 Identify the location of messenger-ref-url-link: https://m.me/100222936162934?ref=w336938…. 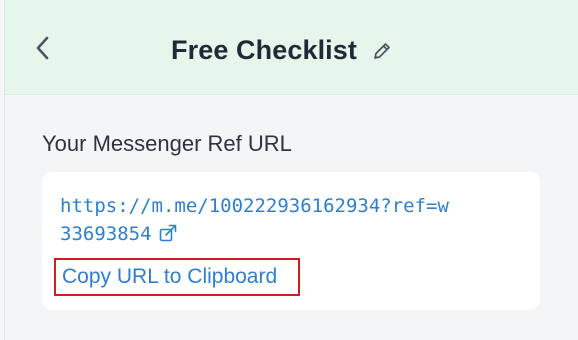
(260, 220).